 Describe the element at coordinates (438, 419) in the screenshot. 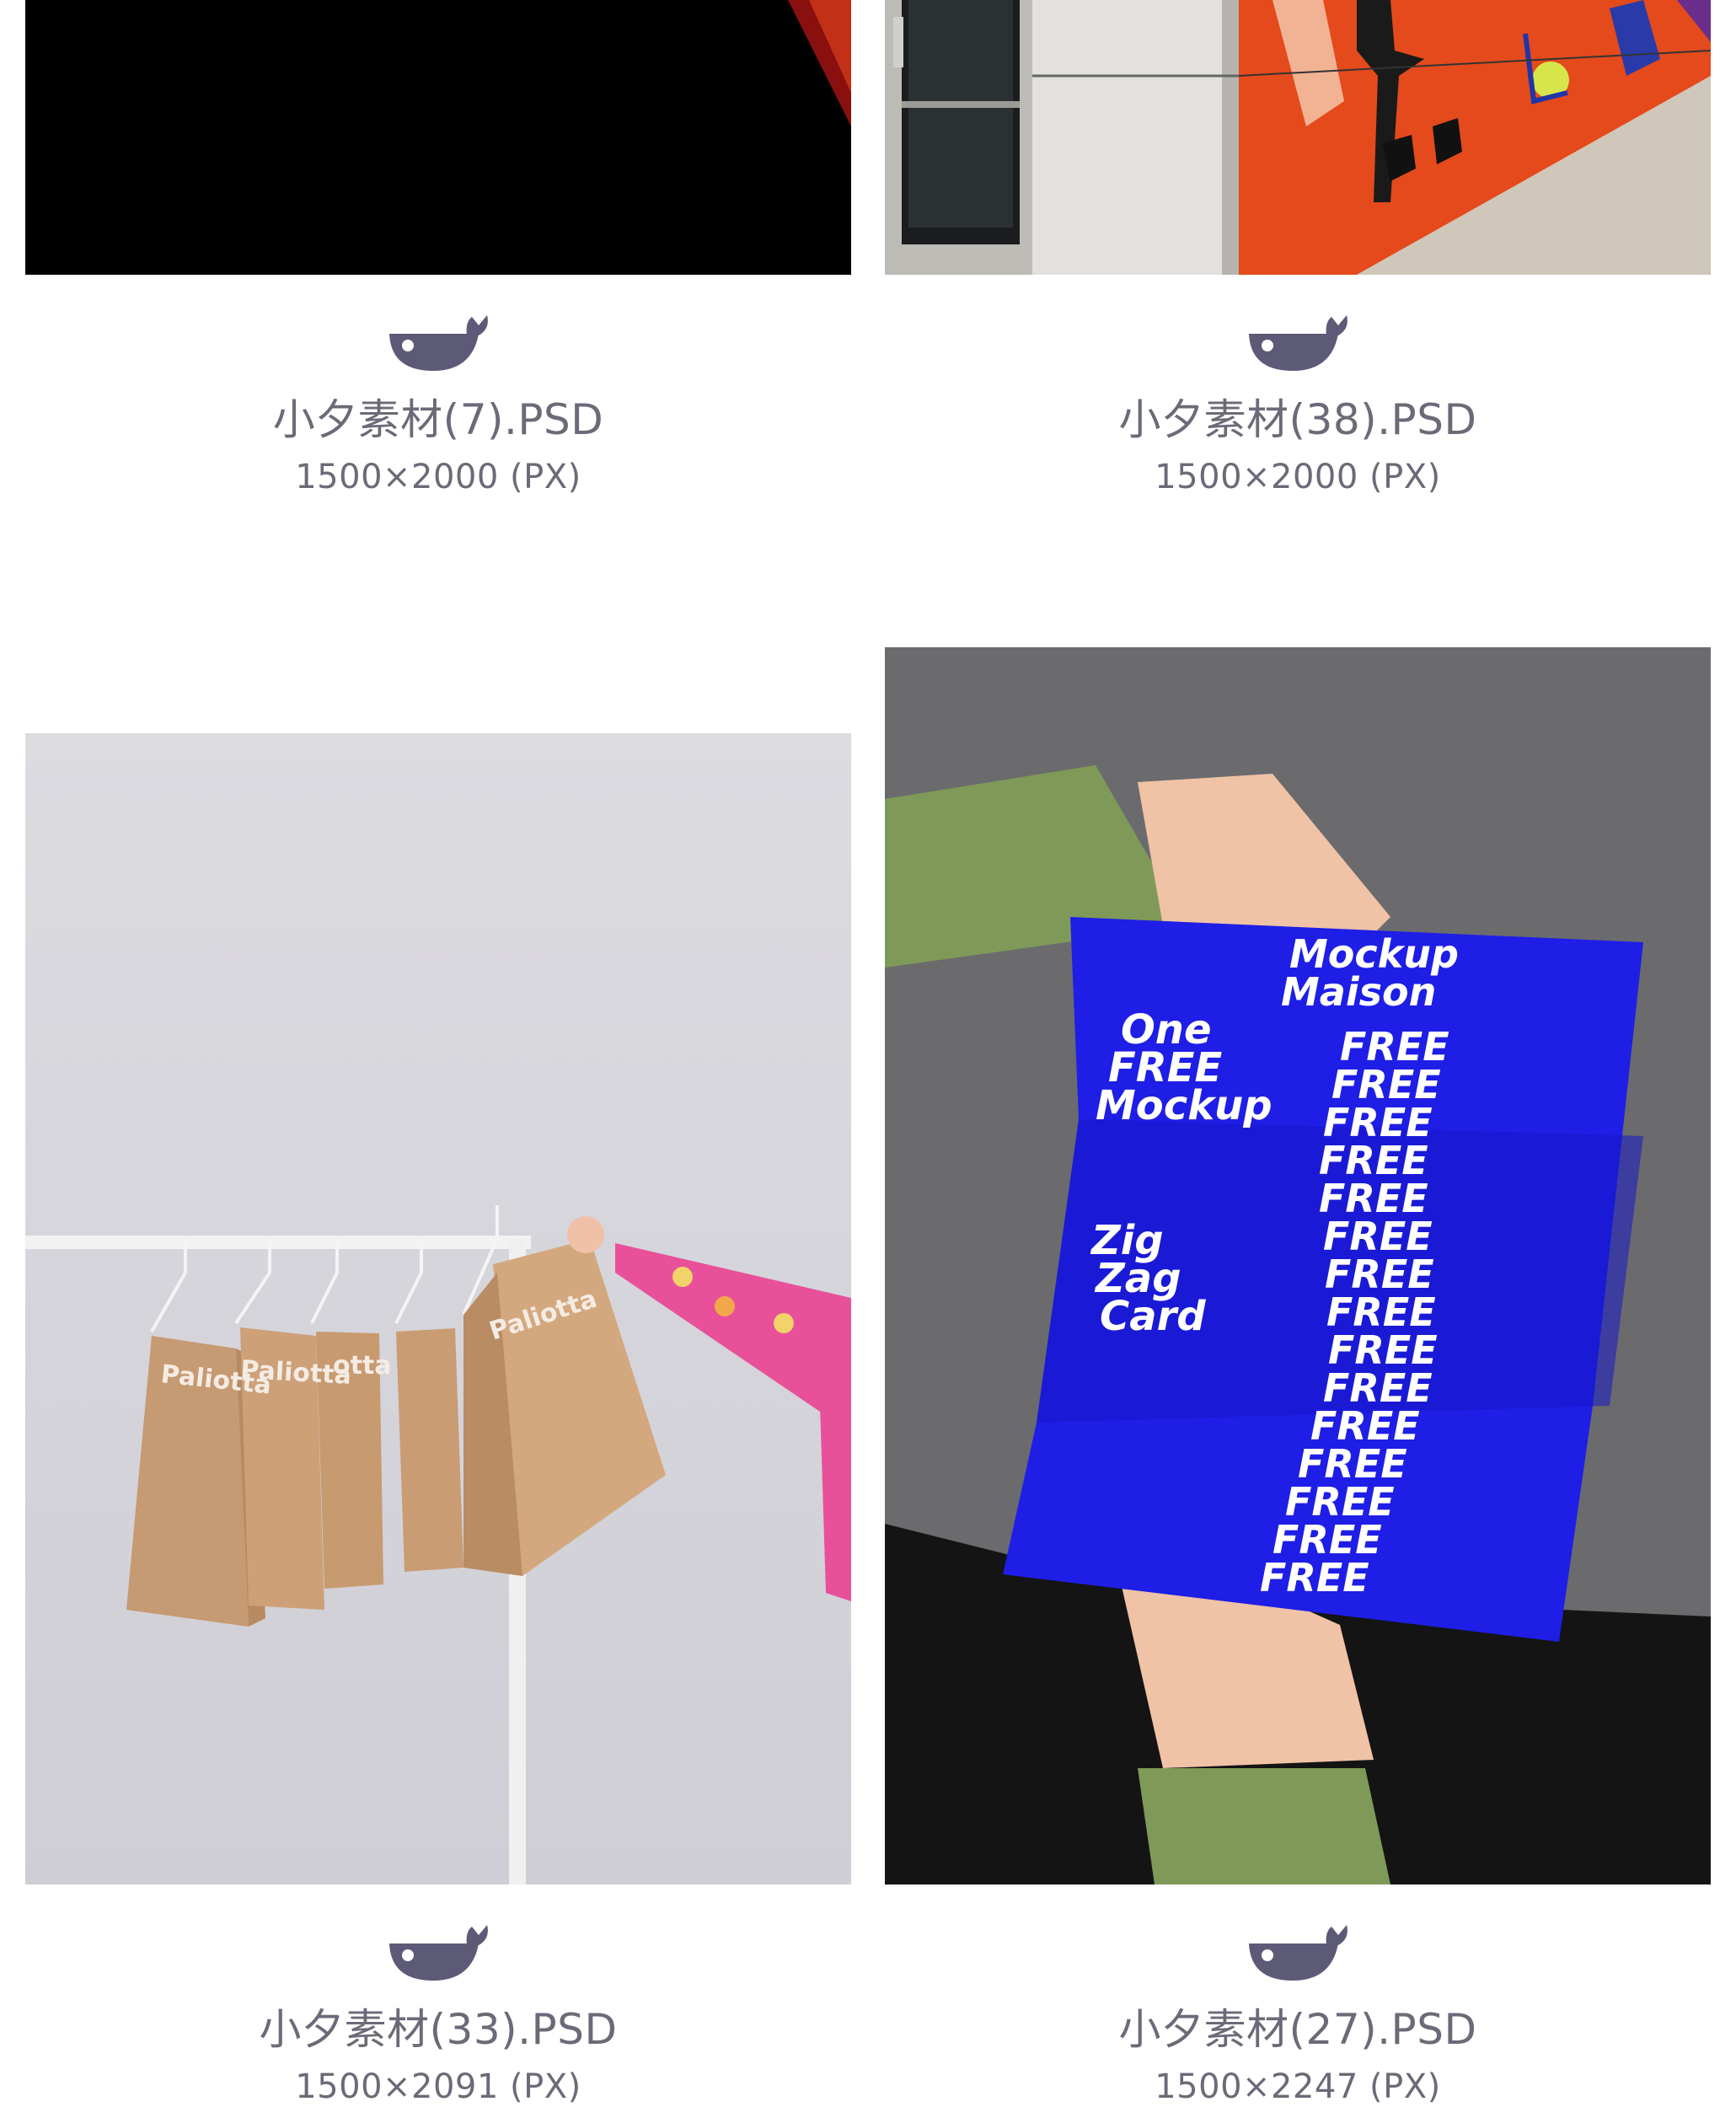

I see `file-name: 小夕素材(7).PSD` at that location.